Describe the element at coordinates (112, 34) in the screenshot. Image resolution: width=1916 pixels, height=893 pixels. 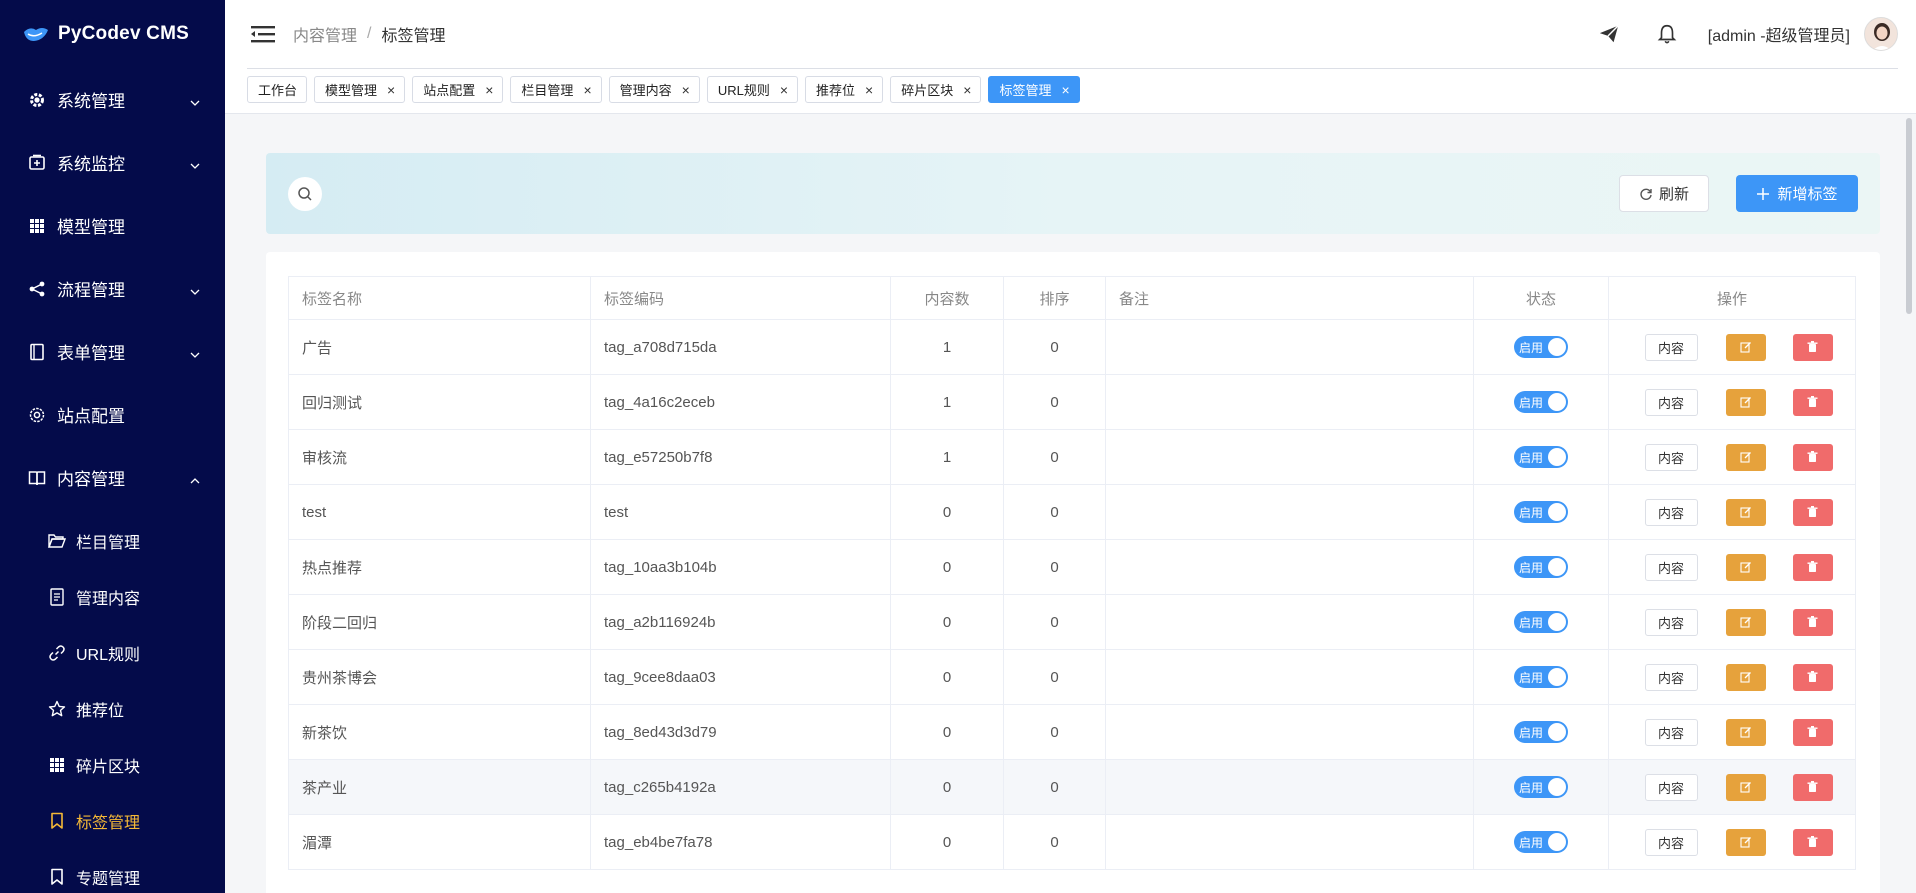
I see `app-logo: PyCodev CMS` at that location.